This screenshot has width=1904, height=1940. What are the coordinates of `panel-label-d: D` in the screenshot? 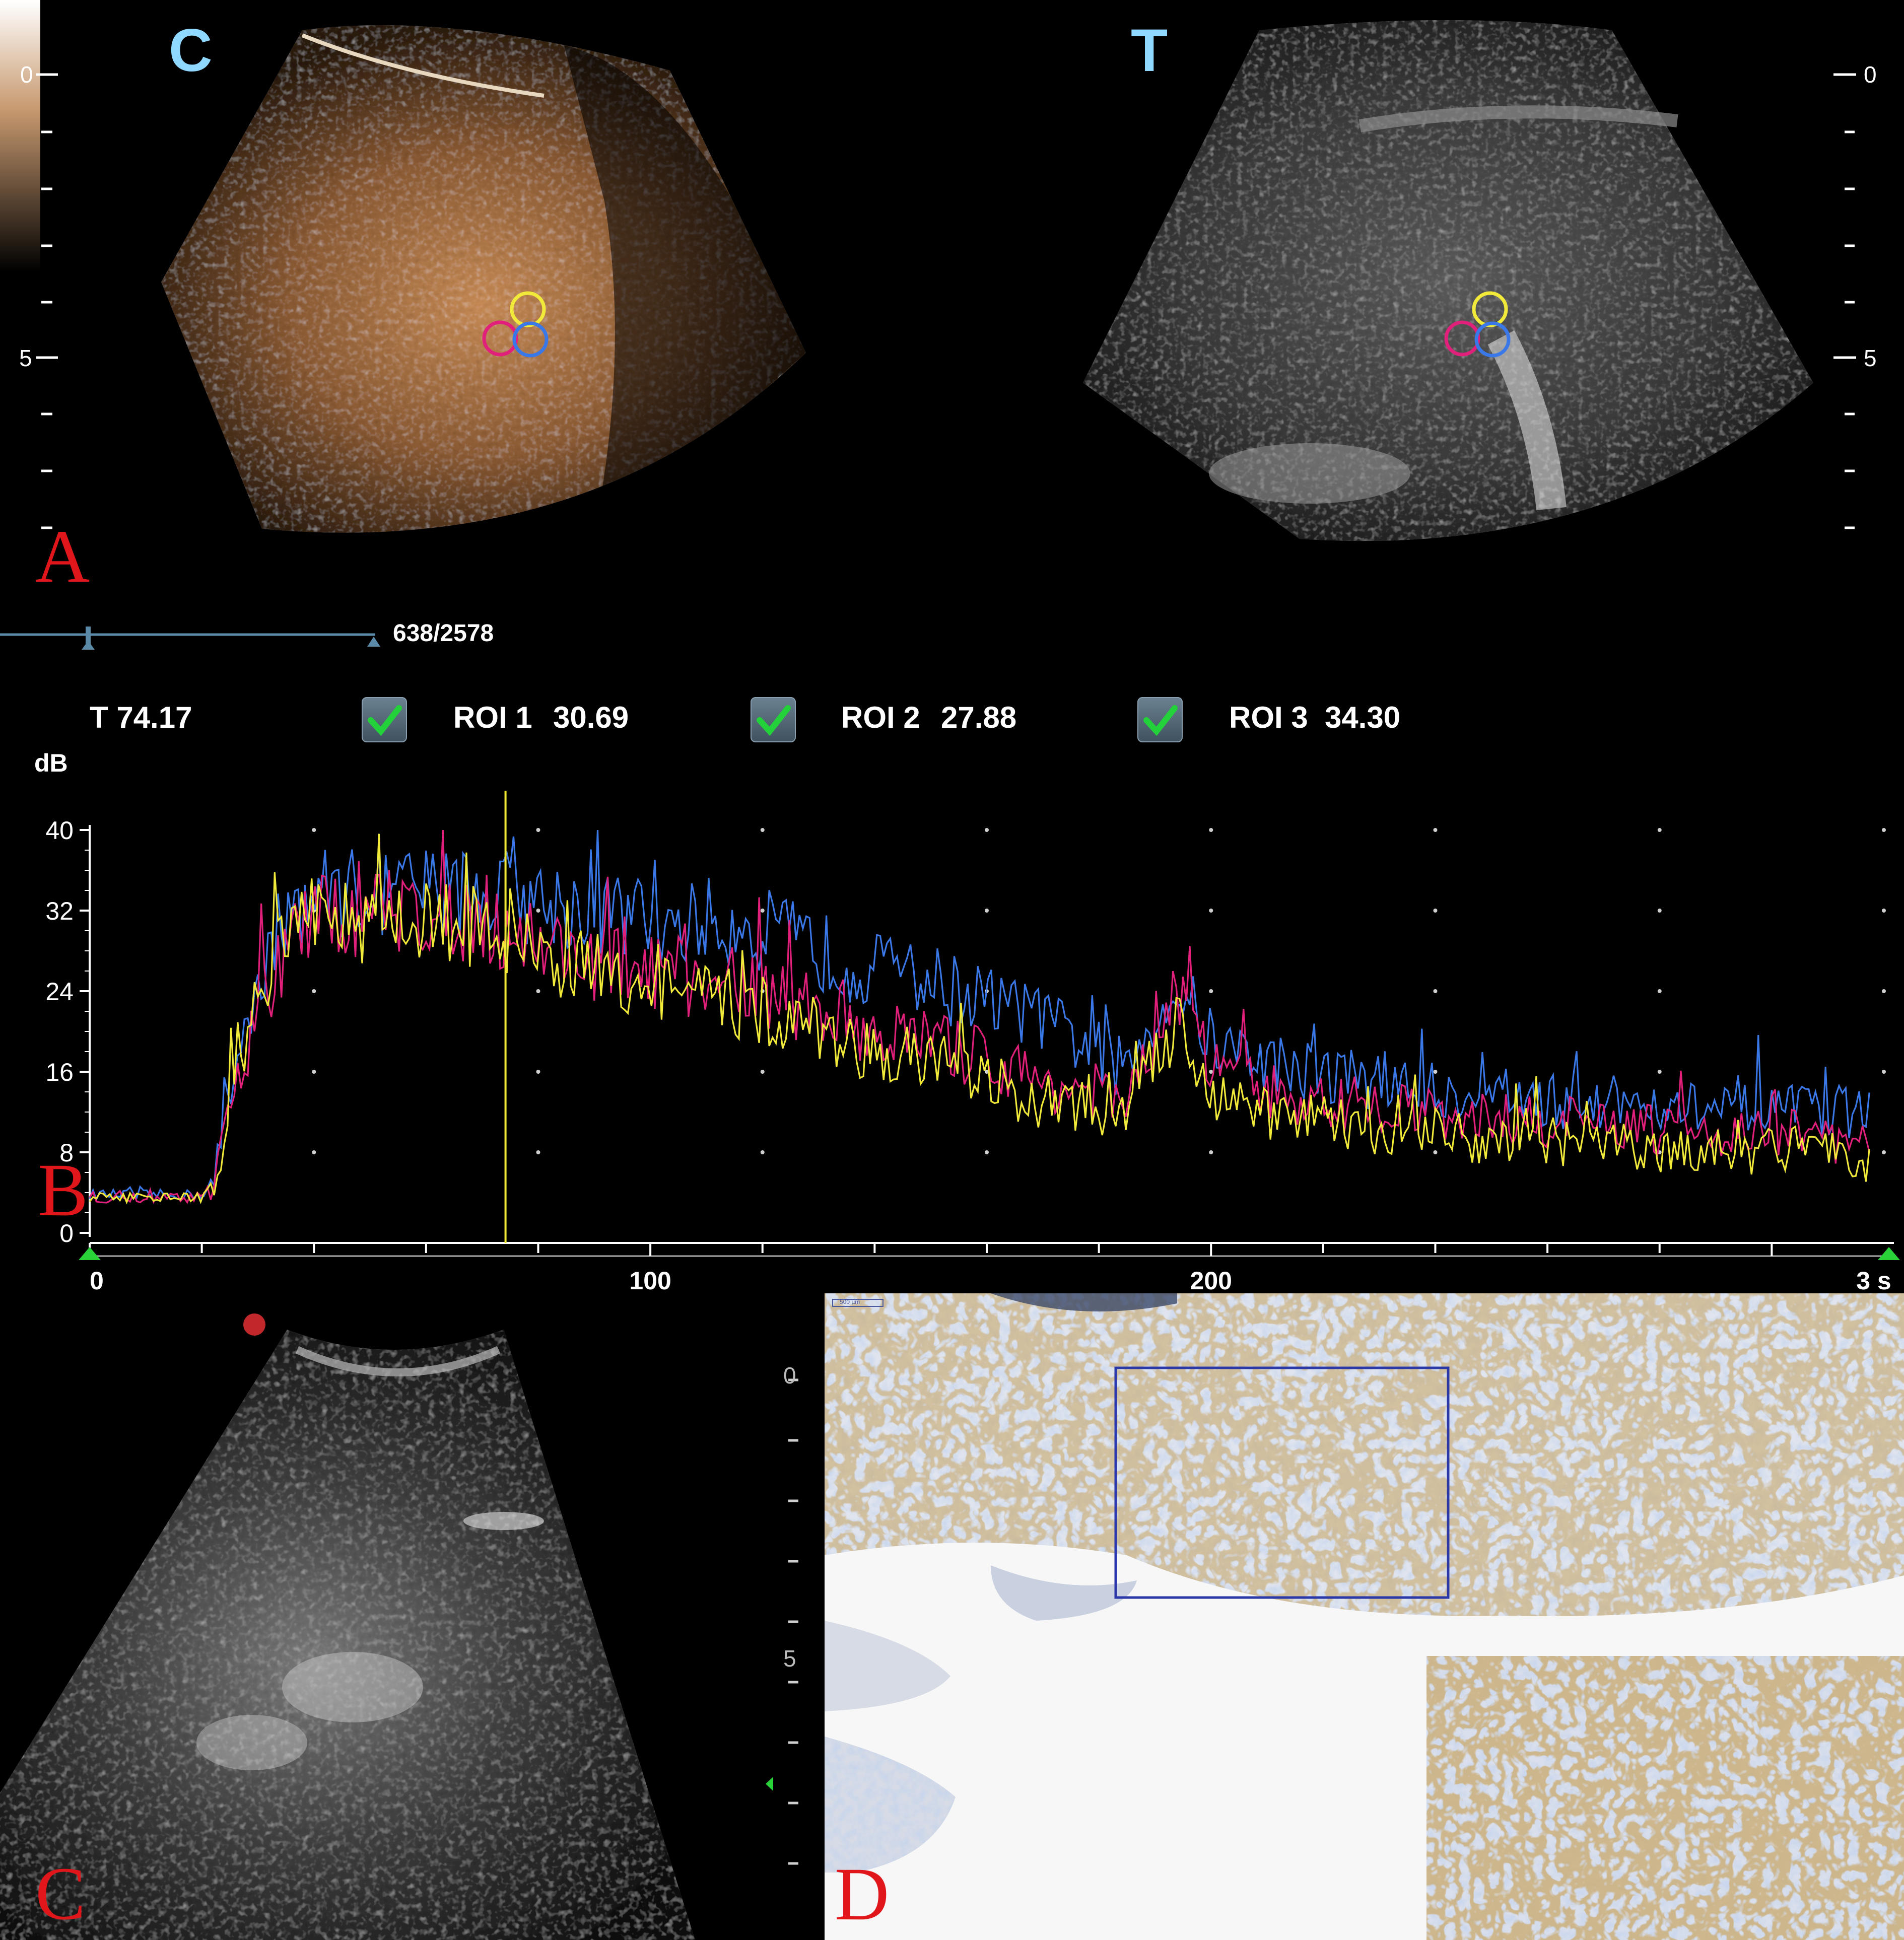 It's located at (862, 1894).